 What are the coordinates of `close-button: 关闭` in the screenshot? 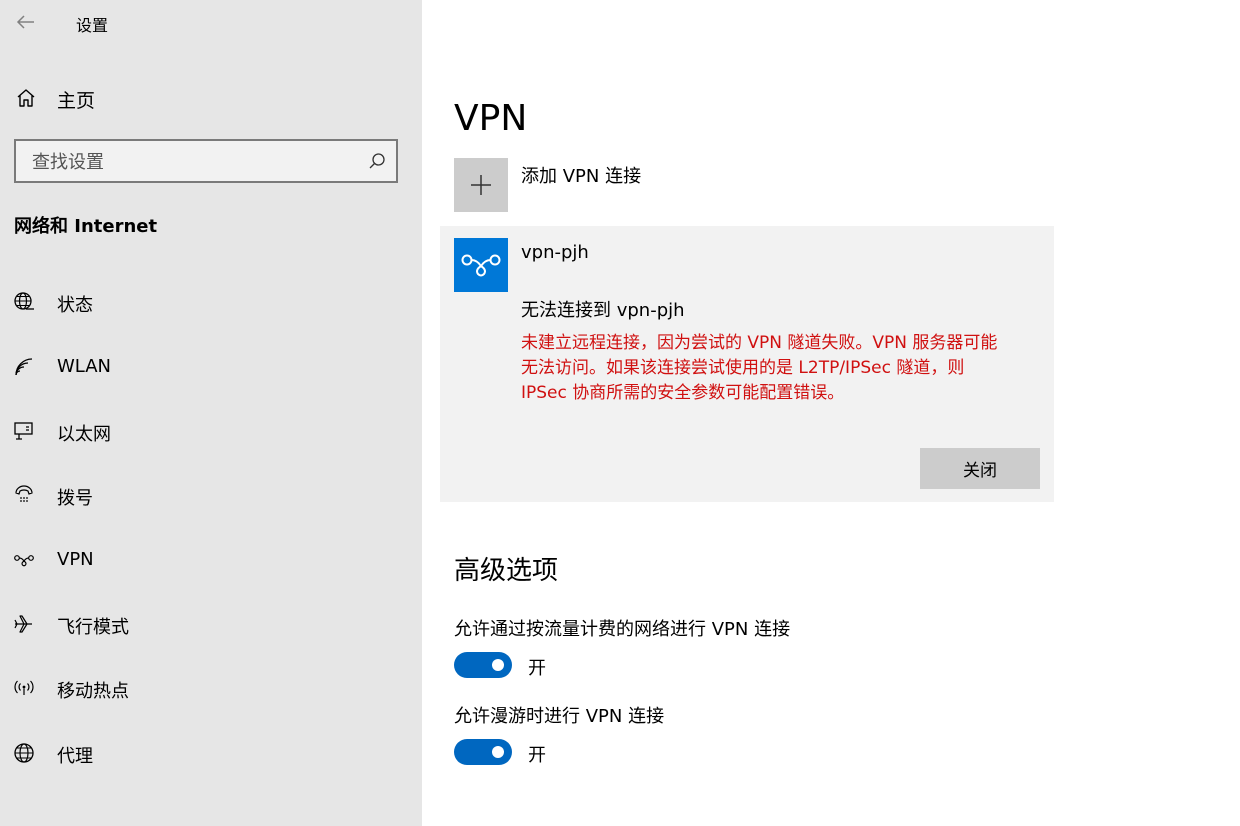 It's located at (980, 468).